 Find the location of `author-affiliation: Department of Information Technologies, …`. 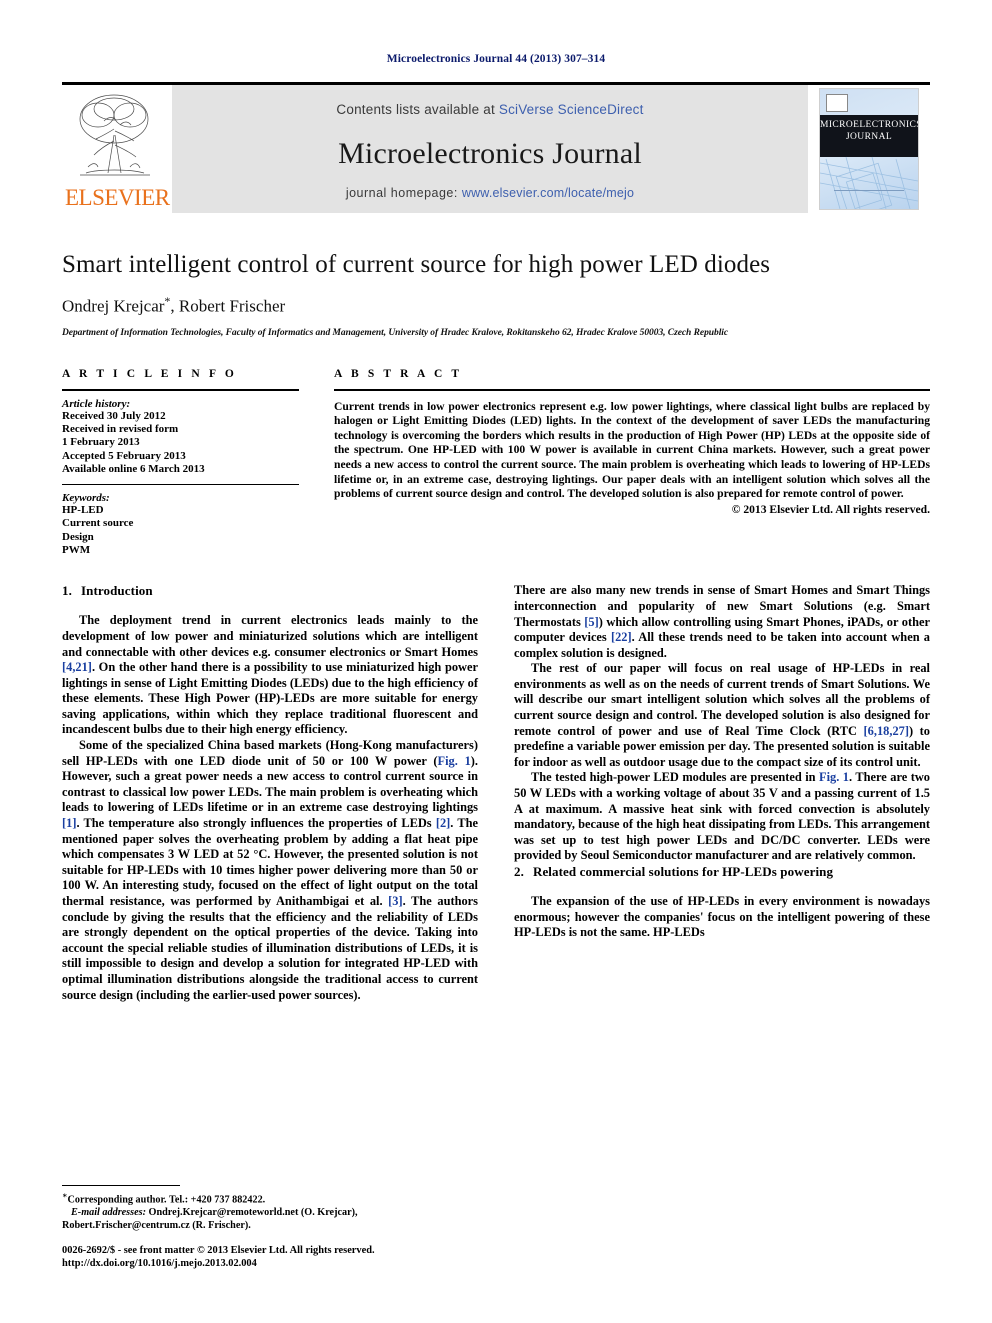

author-affiliation: Department of Information Technologies, … is located at coordinates (395, 332).